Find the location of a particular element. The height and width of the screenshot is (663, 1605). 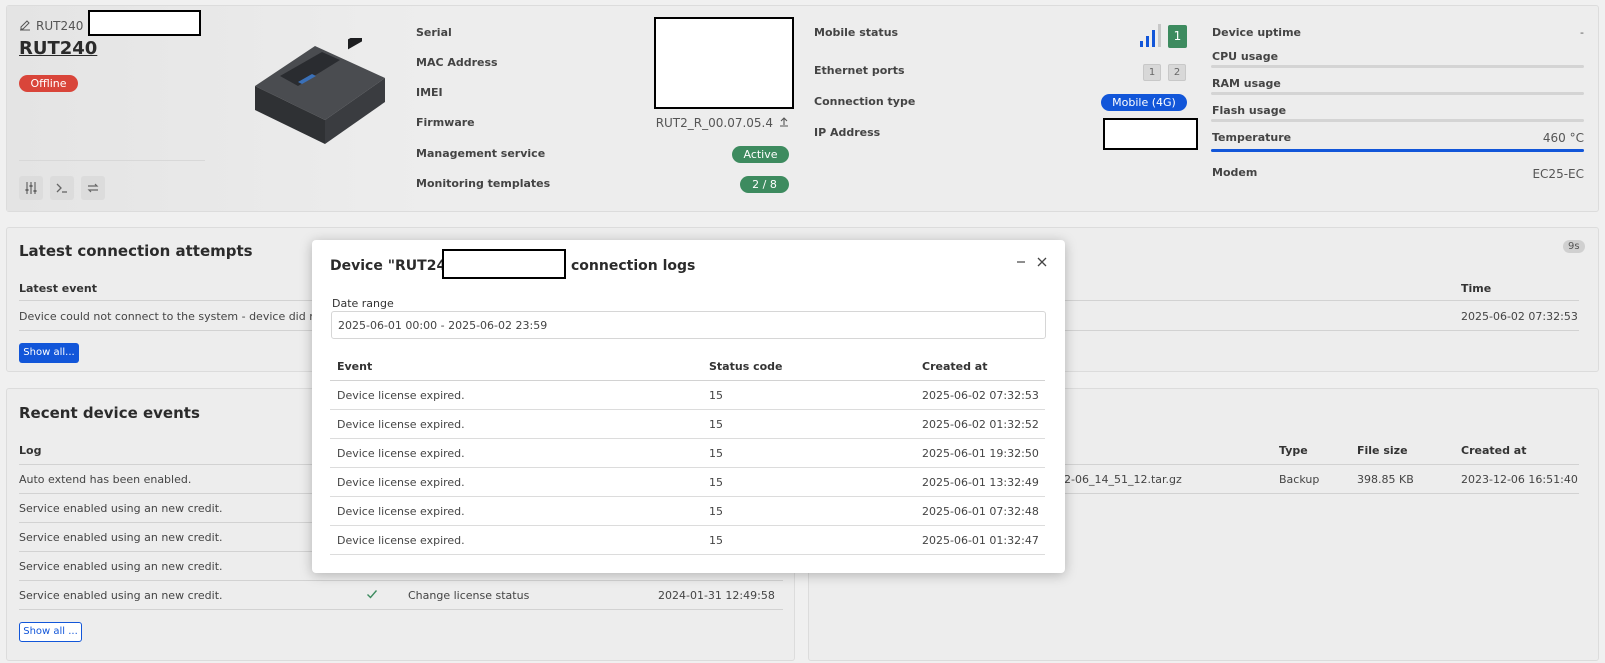

check-icon is located at coordinates (372, 595).